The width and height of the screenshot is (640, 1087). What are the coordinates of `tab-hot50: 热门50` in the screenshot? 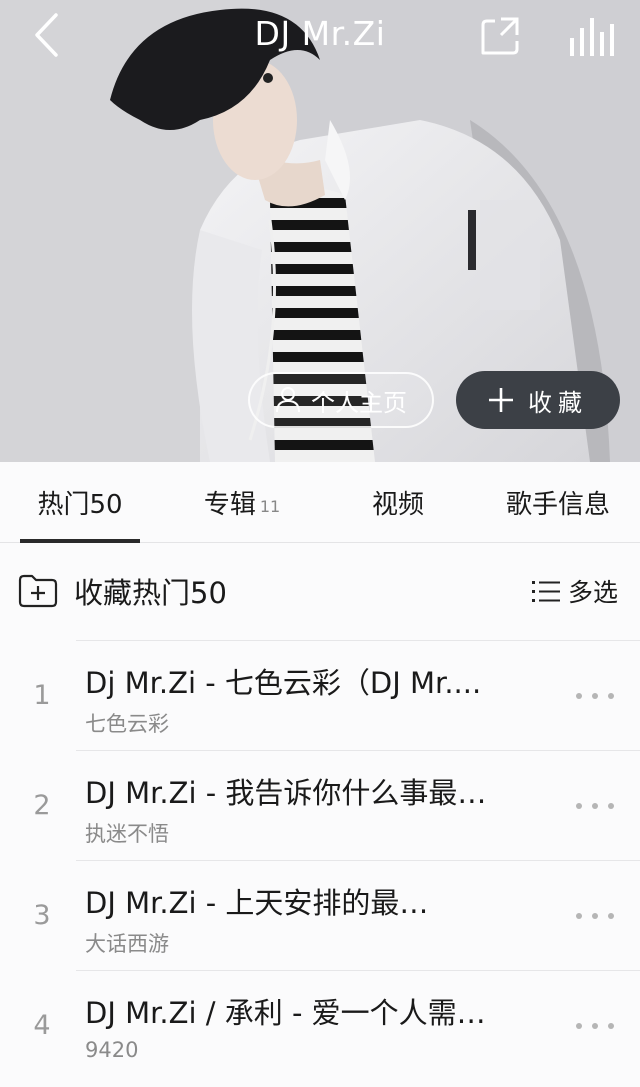 It's located at (80, 502).